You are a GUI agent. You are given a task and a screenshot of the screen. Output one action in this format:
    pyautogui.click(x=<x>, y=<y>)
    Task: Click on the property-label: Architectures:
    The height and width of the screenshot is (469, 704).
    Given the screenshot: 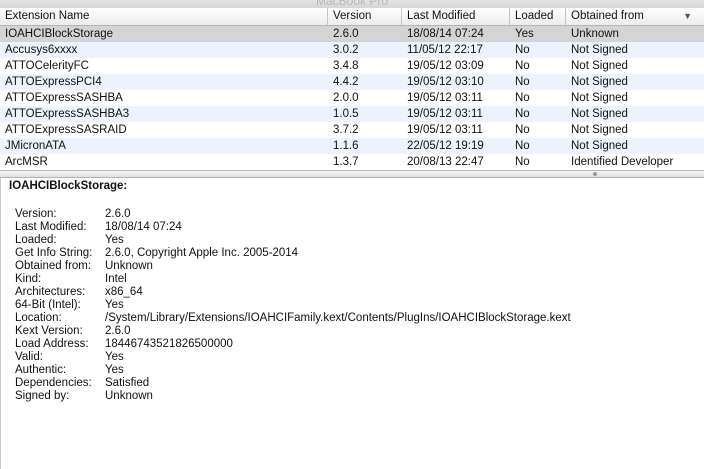 What is the action you would take?
    pyautogui.click(x=50, y=292)
    